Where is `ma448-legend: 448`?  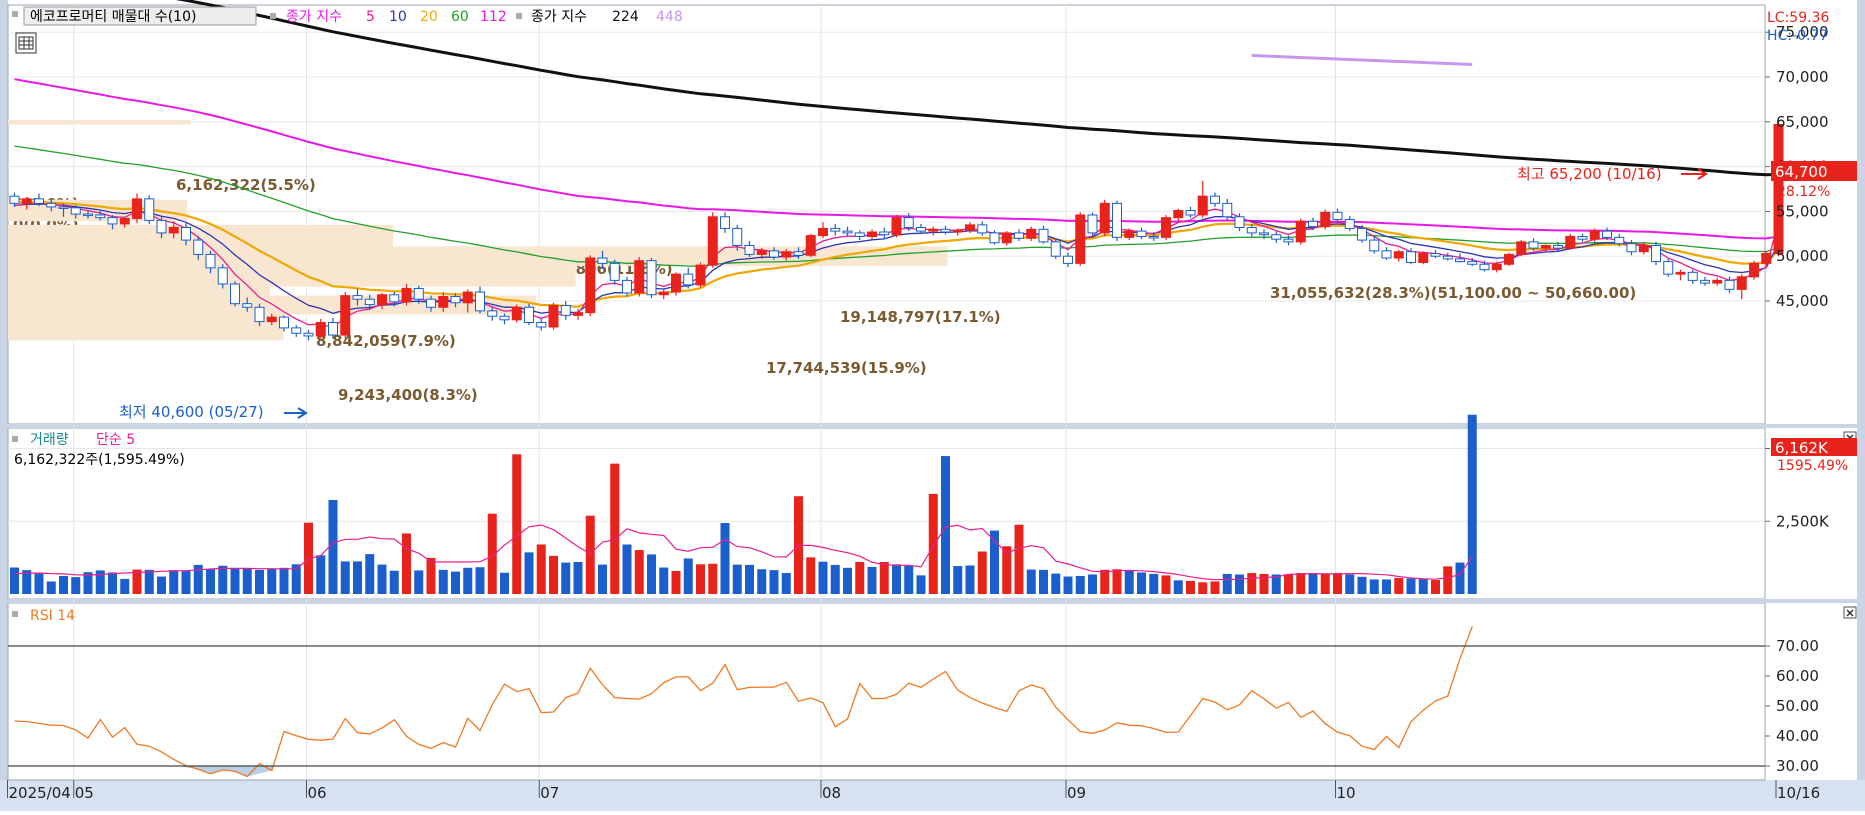
ma448-legend: 448 is located at coordinates (669, 17).